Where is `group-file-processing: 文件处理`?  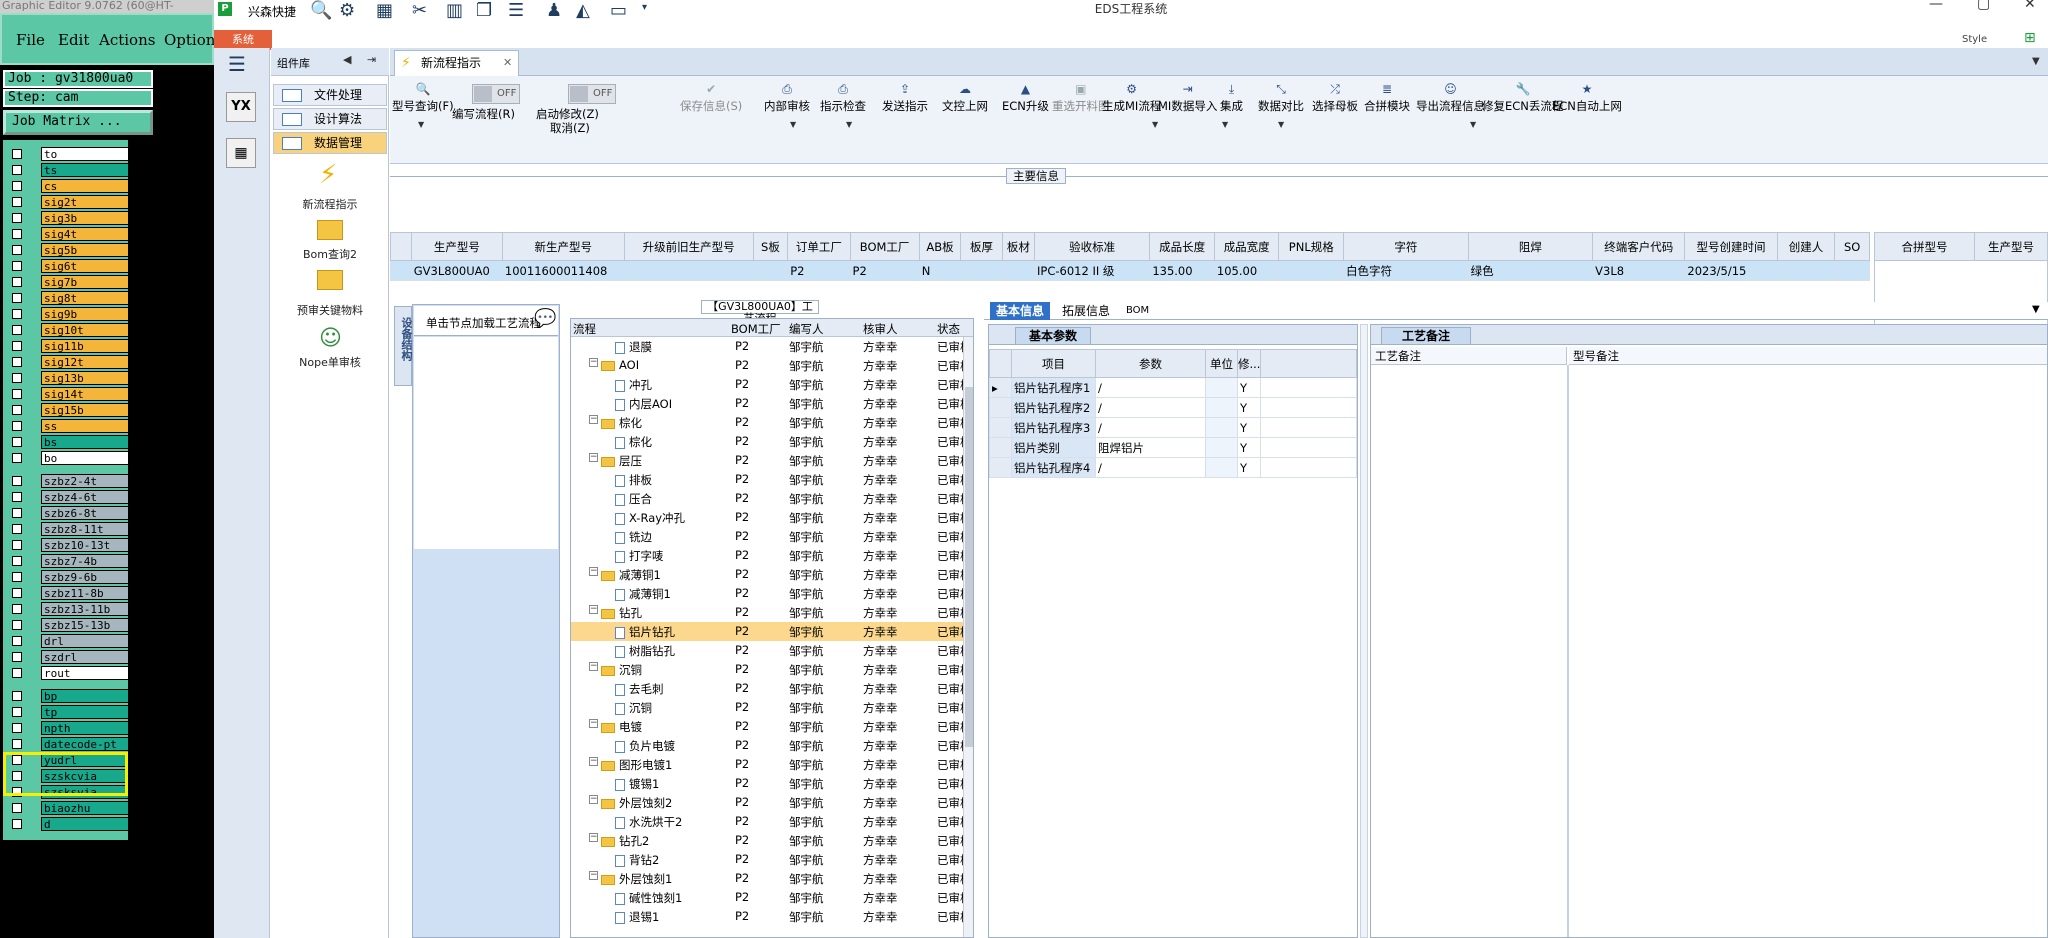
group-file-processing: 文件处理 is located at coordinates (330, 95).